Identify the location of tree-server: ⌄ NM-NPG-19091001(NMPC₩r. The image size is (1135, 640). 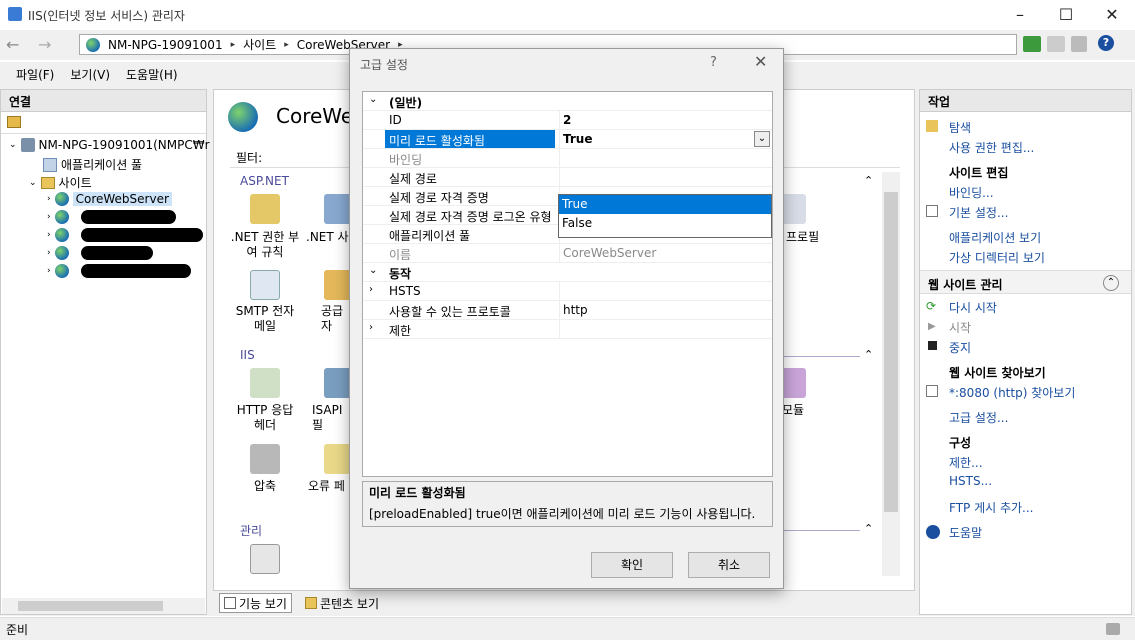
(109, 145).